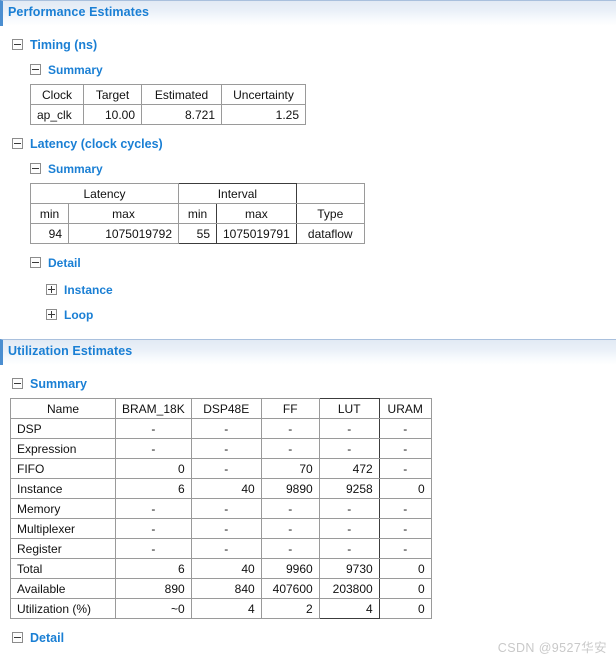 The height and width of the screenshot is (666, 616). What do you see at coordinates (349, 408) in the screenshot?
I see `column-header-lut: LUT` at bounding box center [349, 408].